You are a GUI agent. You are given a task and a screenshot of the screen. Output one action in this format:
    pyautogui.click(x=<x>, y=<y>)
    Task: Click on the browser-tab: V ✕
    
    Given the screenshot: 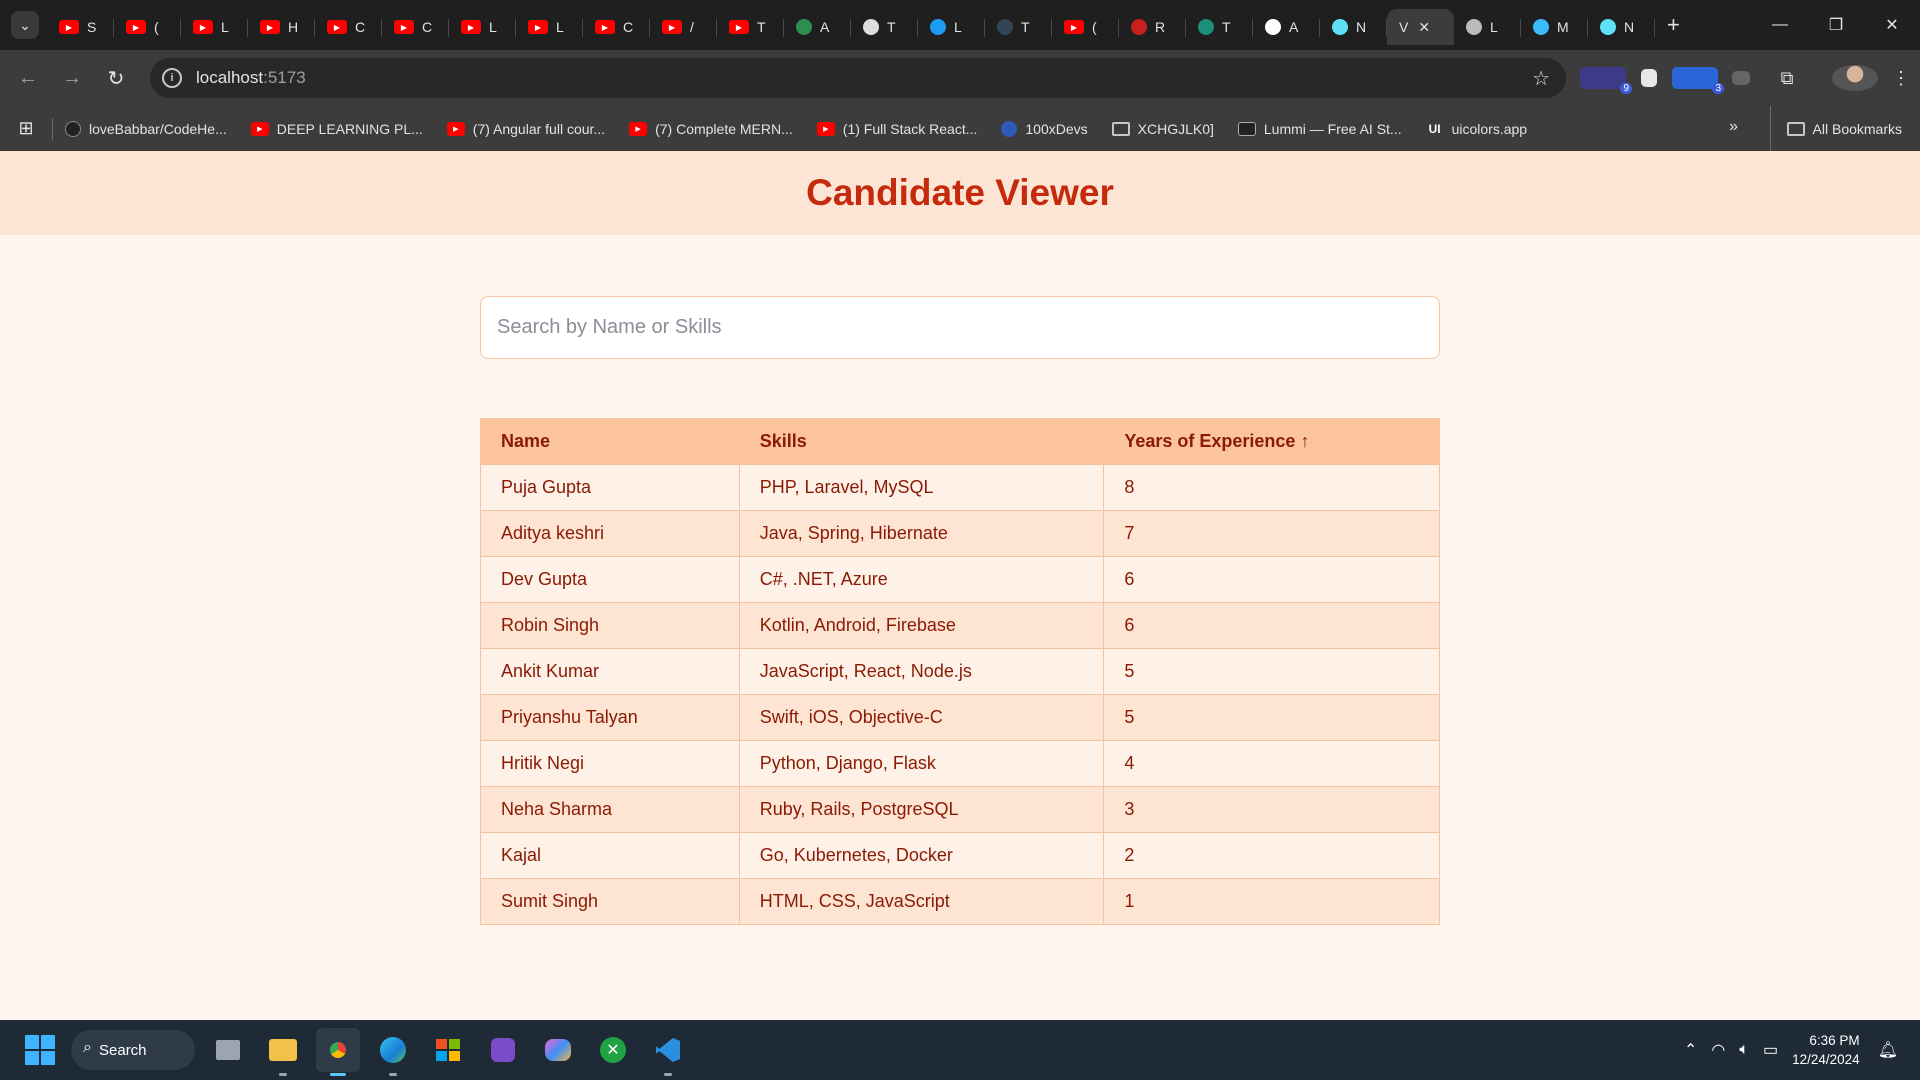 What is the action you would take?
    pyautogui.click(x=1420, y=27)
    